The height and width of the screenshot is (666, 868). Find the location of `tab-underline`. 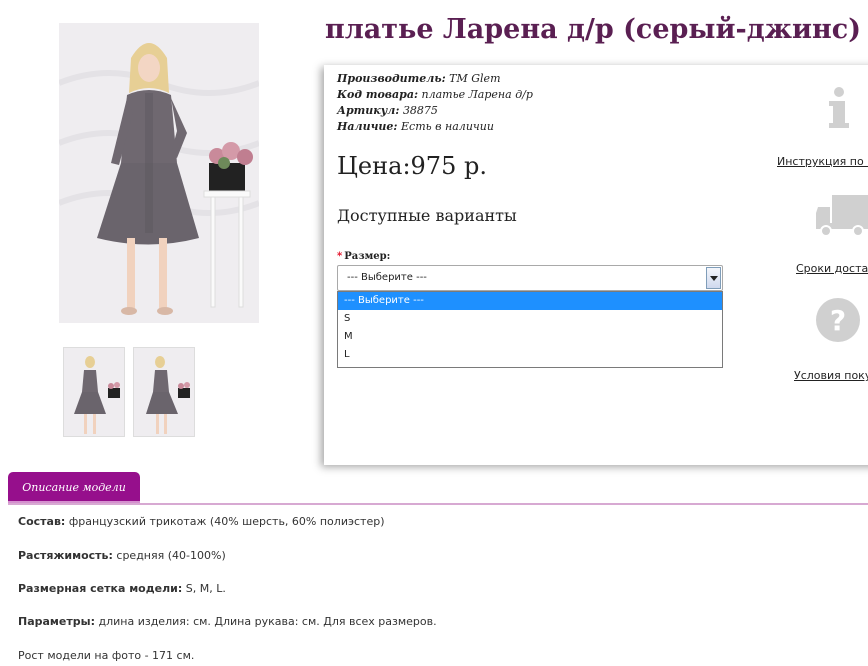

tab-underline is located at coordinates (438, 504).